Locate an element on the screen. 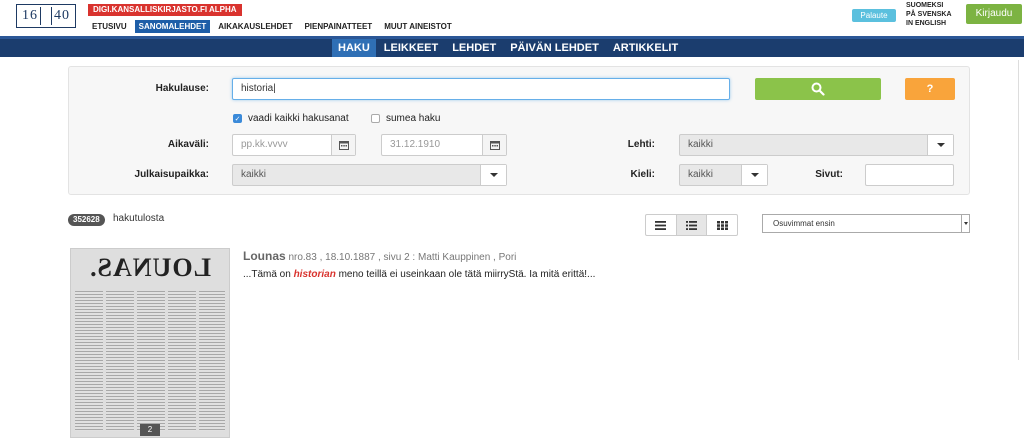 Image resolution: width=1024 pixels, height=441 pixels. period-label: Aikaväli: is located at coordinates (188, 144).